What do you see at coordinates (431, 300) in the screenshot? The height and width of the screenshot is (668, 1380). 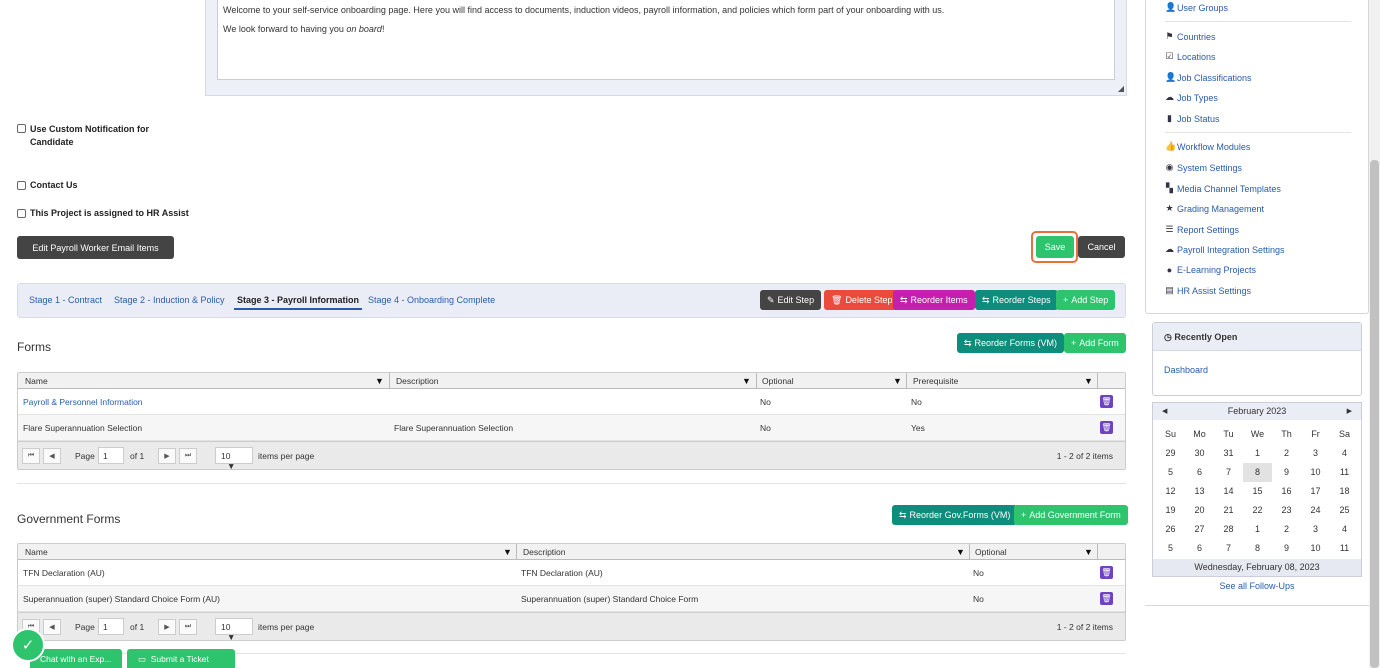 I see `tab-stage-4: Stage 4 - Onboarding Complete` at bounding box center [431, 300].